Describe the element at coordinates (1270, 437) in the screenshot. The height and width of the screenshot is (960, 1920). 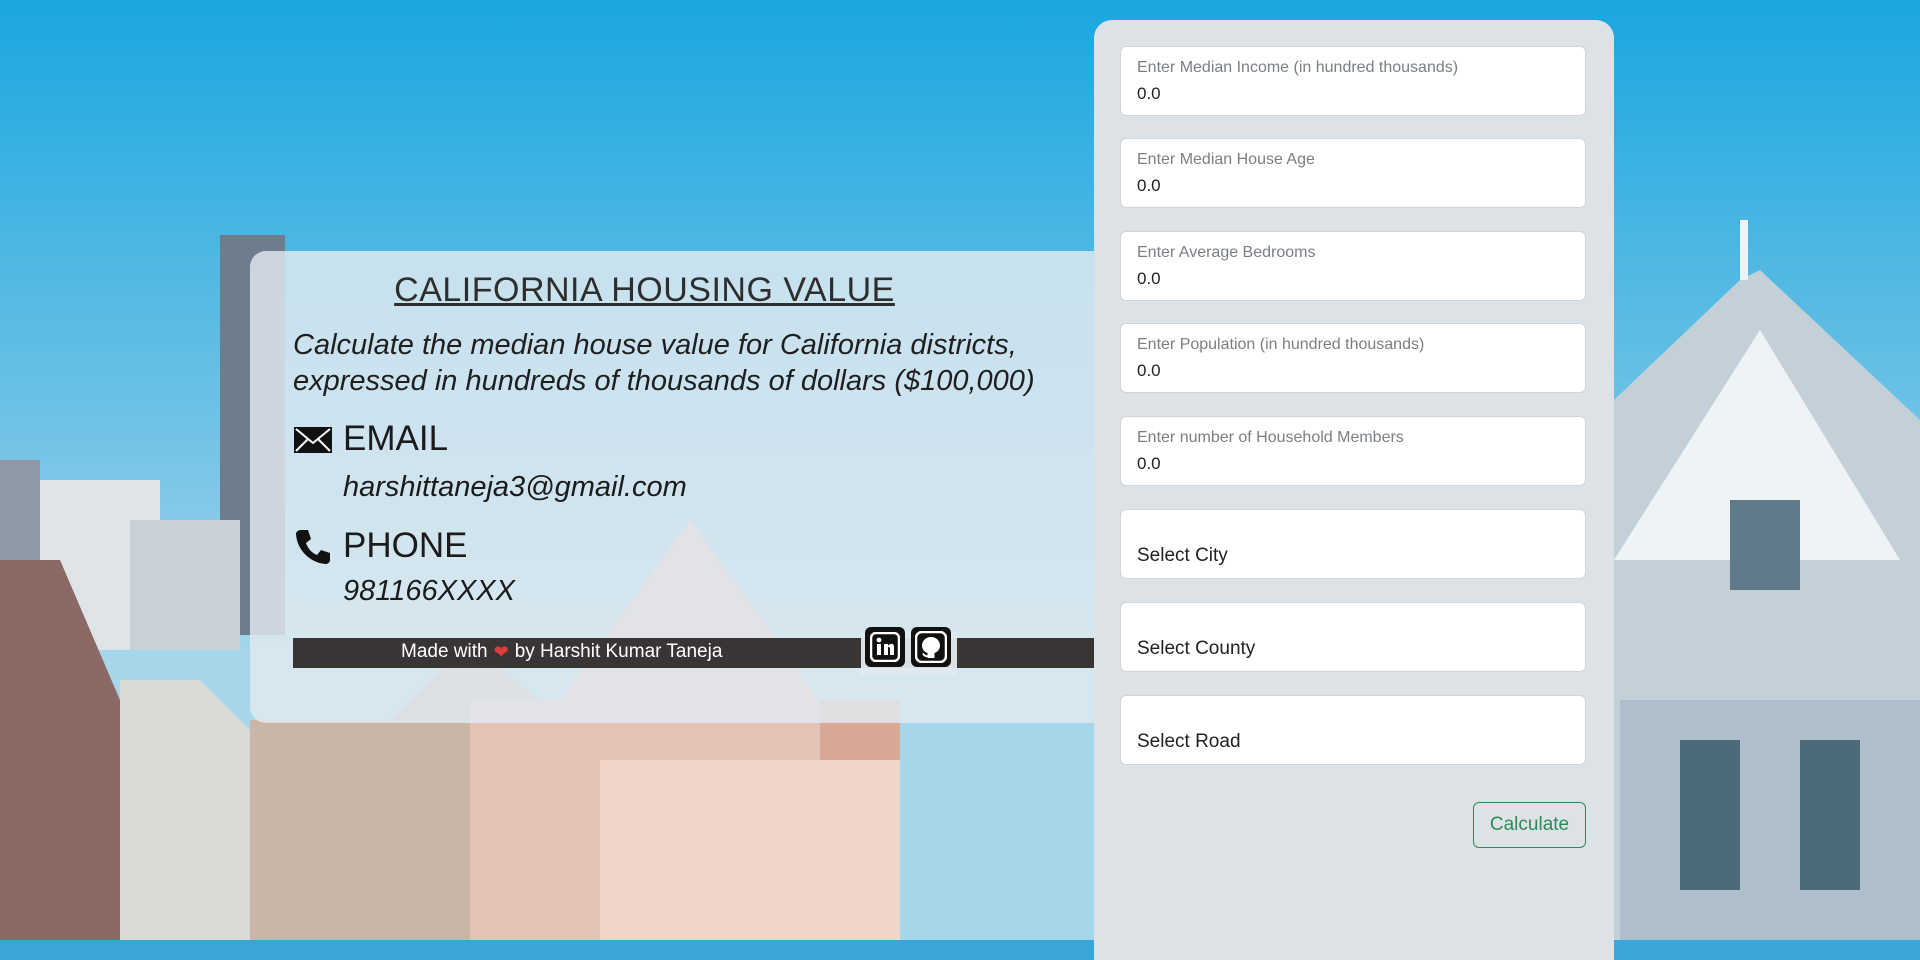
I see `household-members-label: Enter number of Household Members` at that location.